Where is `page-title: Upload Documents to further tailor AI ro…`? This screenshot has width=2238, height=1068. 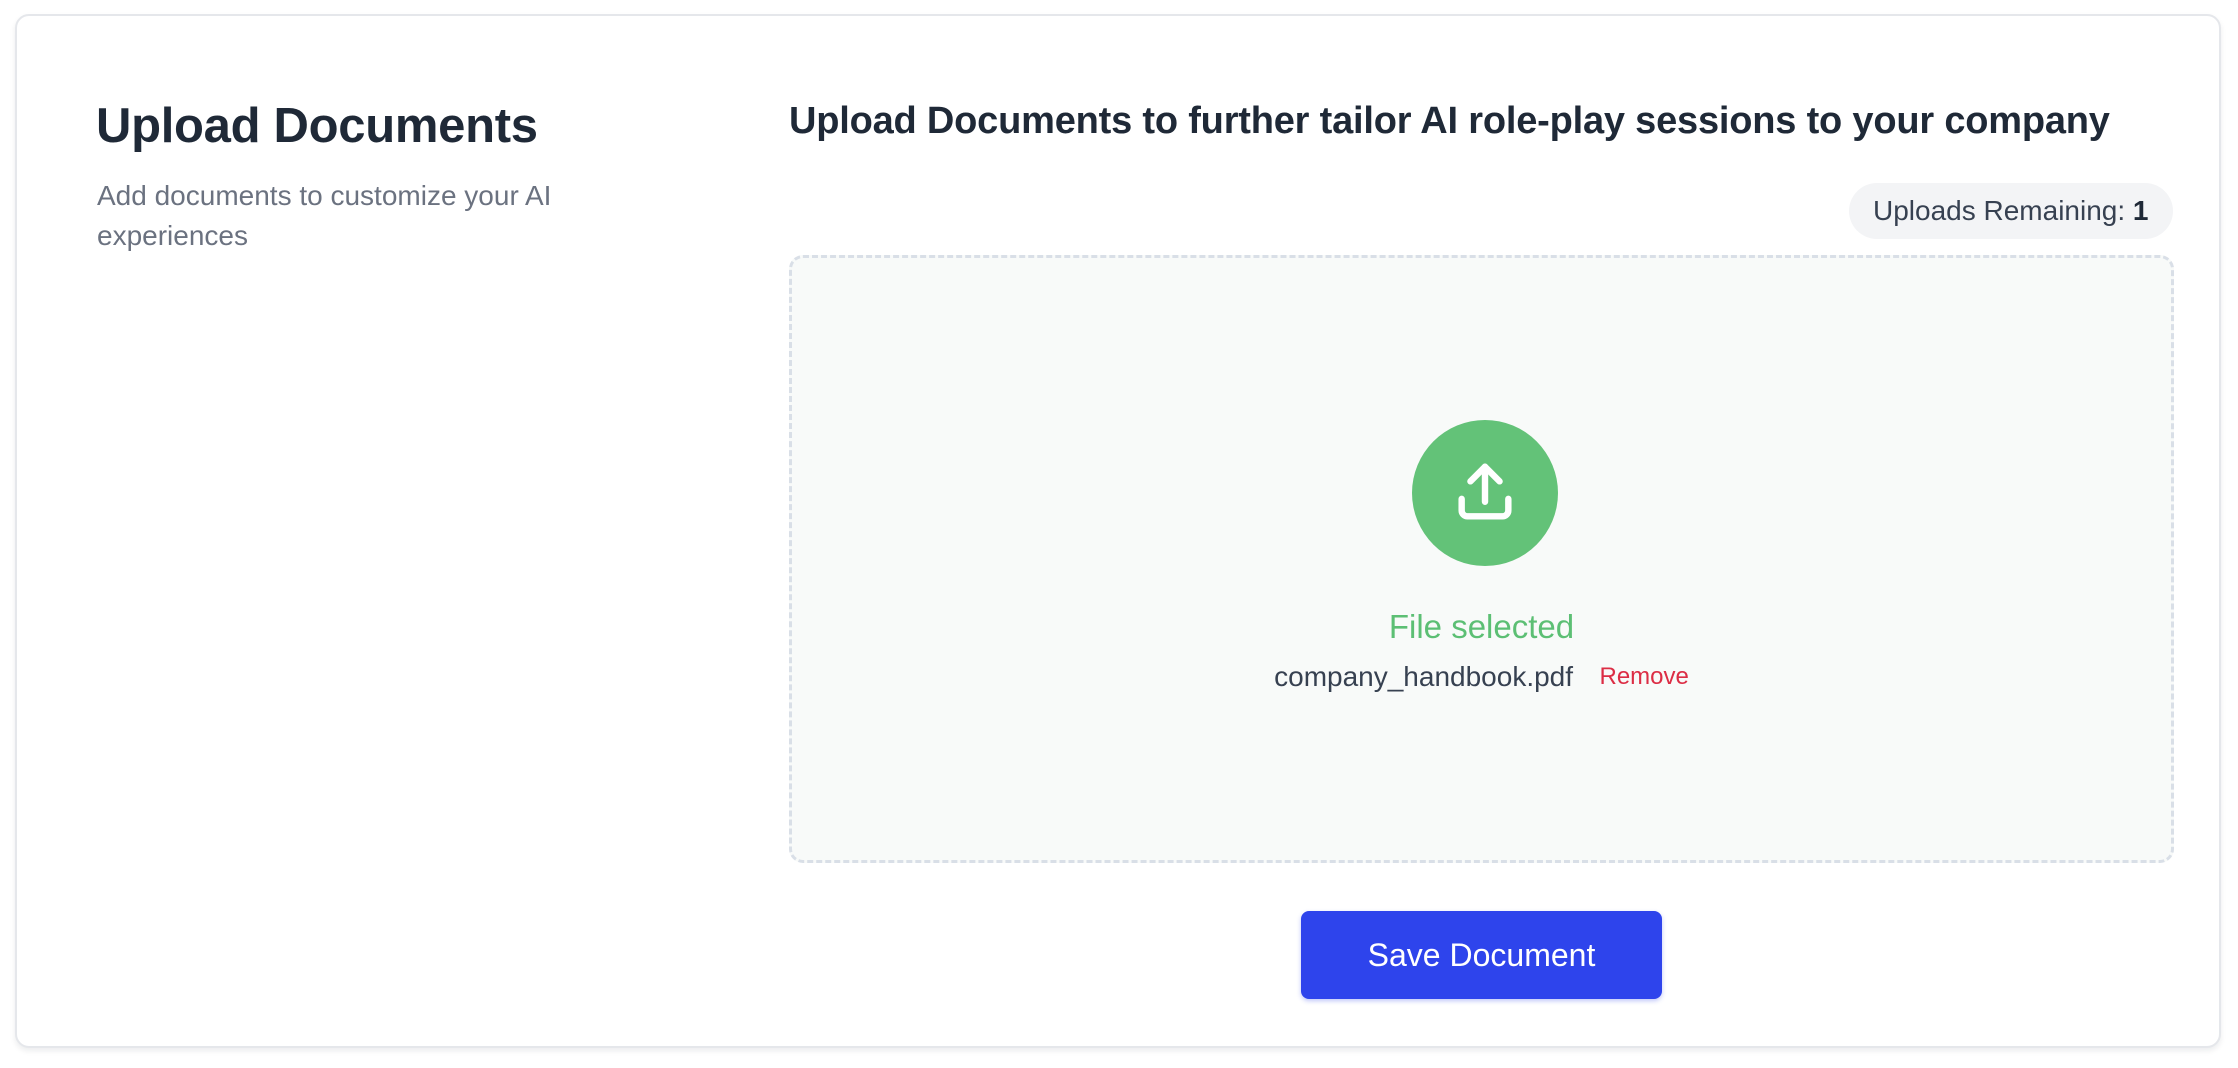 page-title: Upload Documents to further tailor AI ro… is located at coordinates (1449, 121).